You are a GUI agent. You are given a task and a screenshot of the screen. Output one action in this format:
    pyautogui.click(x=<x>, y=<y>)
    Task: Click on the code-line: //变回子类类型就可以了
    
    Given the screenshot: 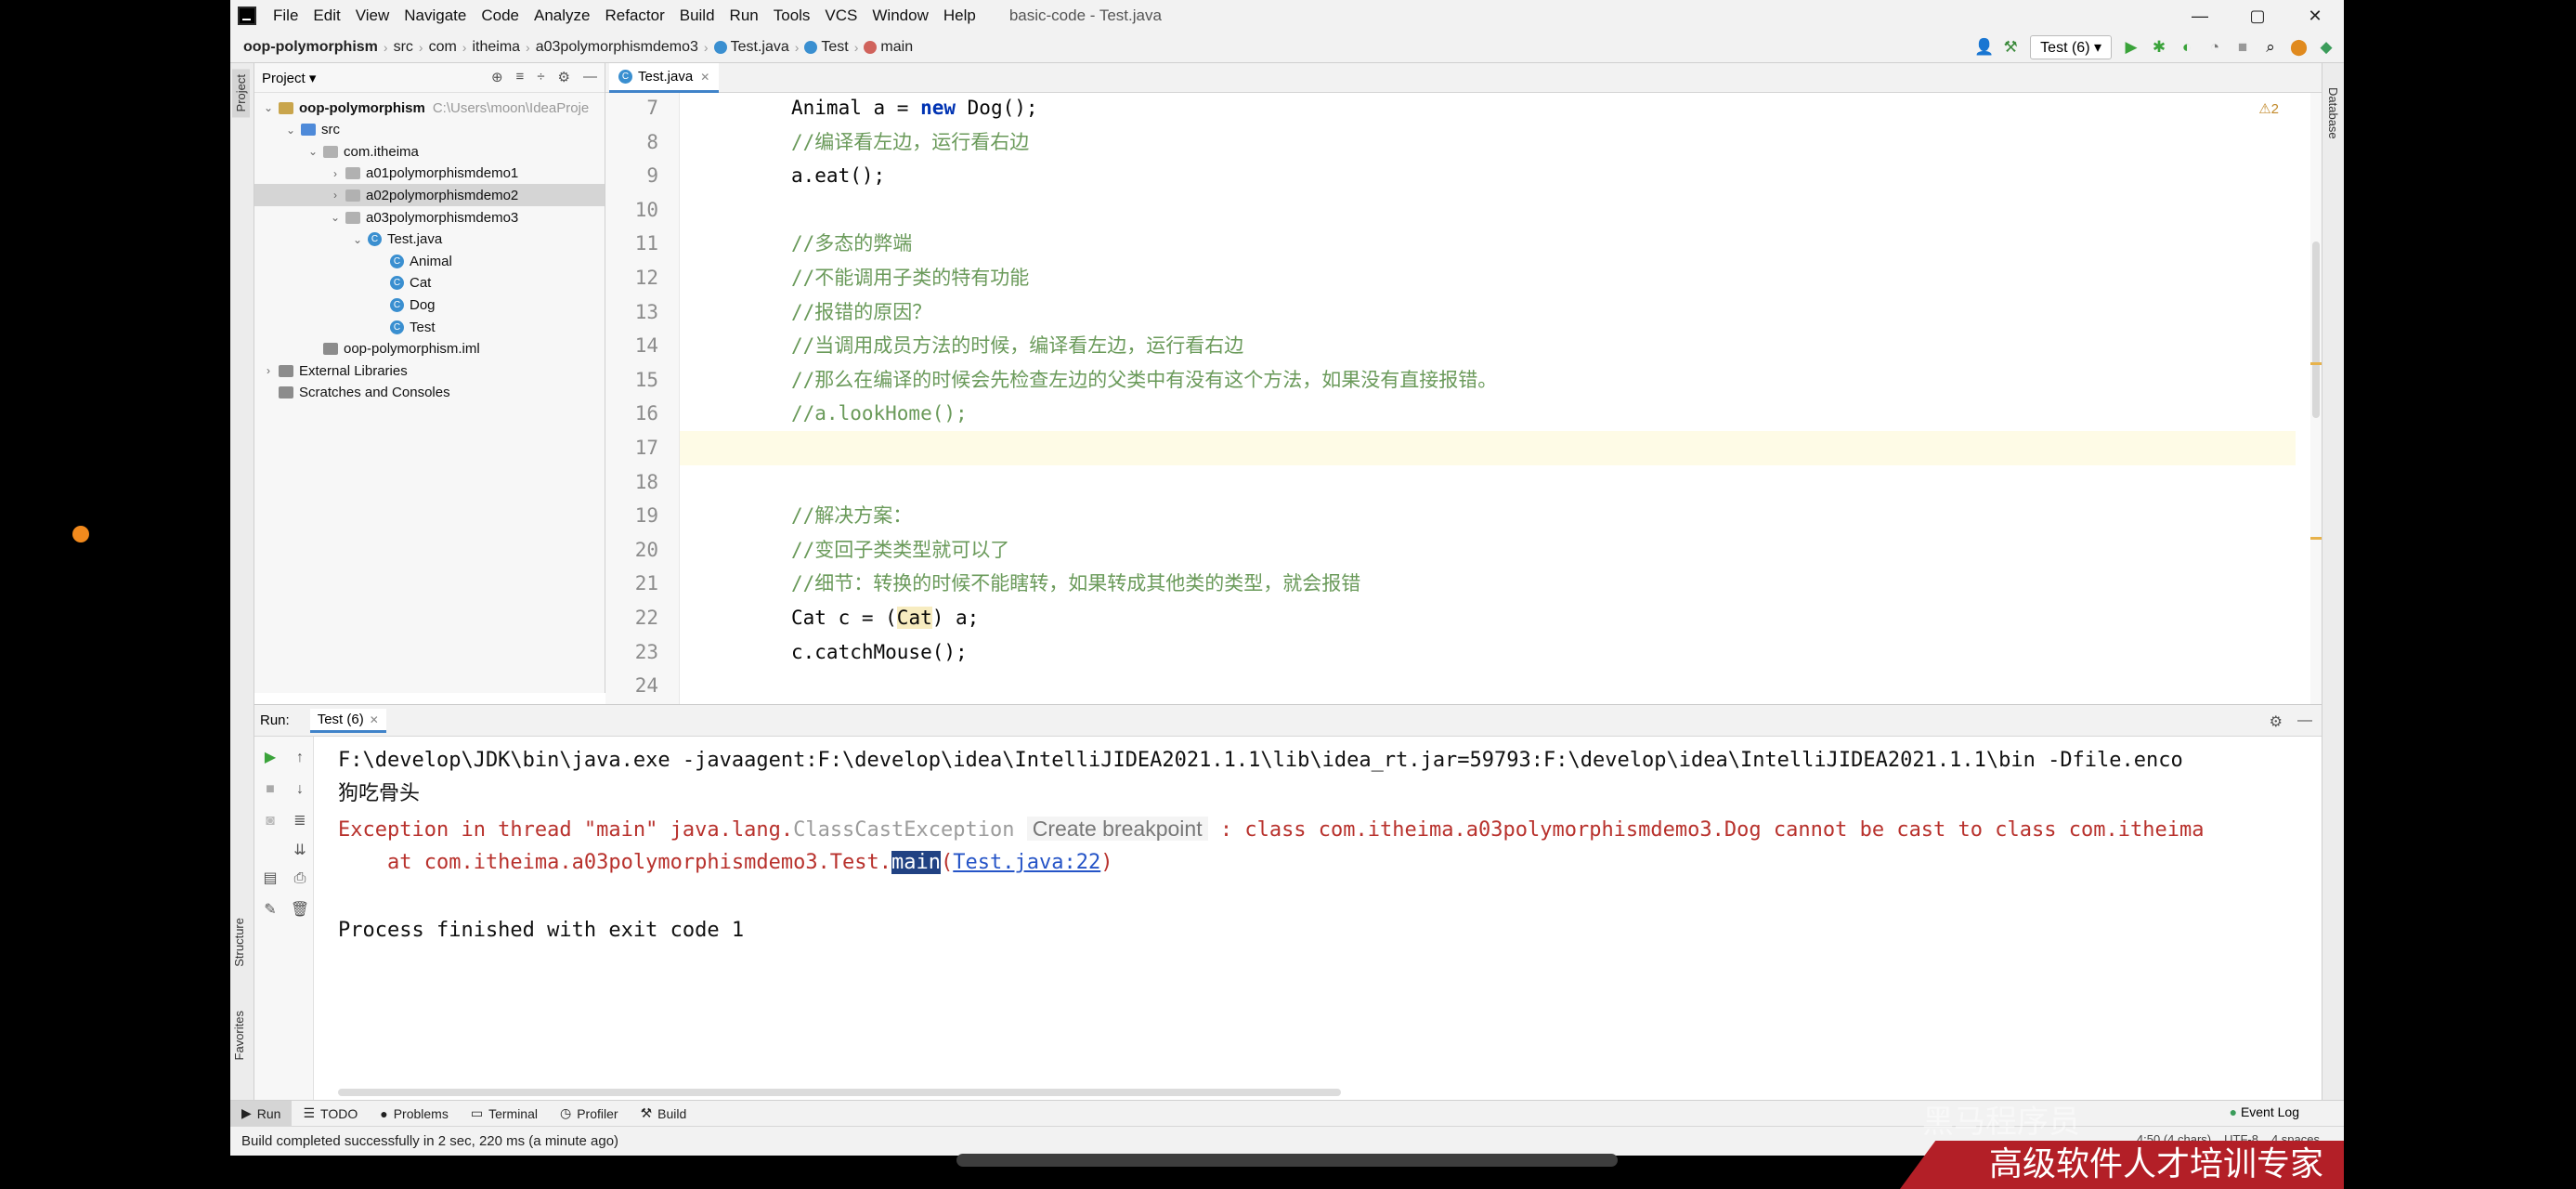 What is the action you would take?
    pyautogui.click(x=1488, y=550)
    